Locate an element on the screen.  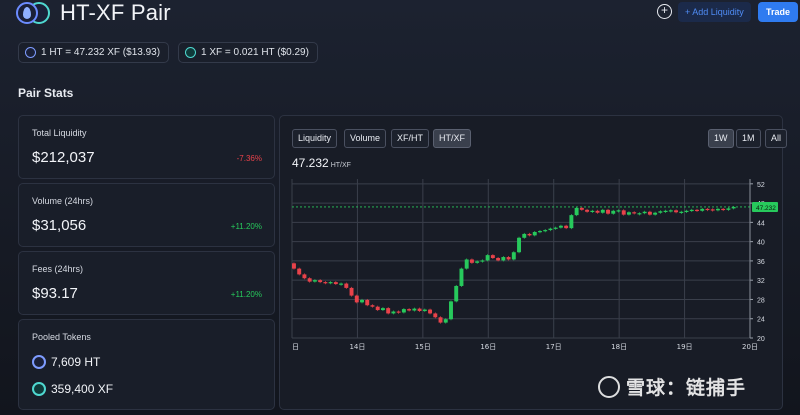
fees-card: Fees (24hrs) $93.17 +11.20% is located at coordinates (146, 283).